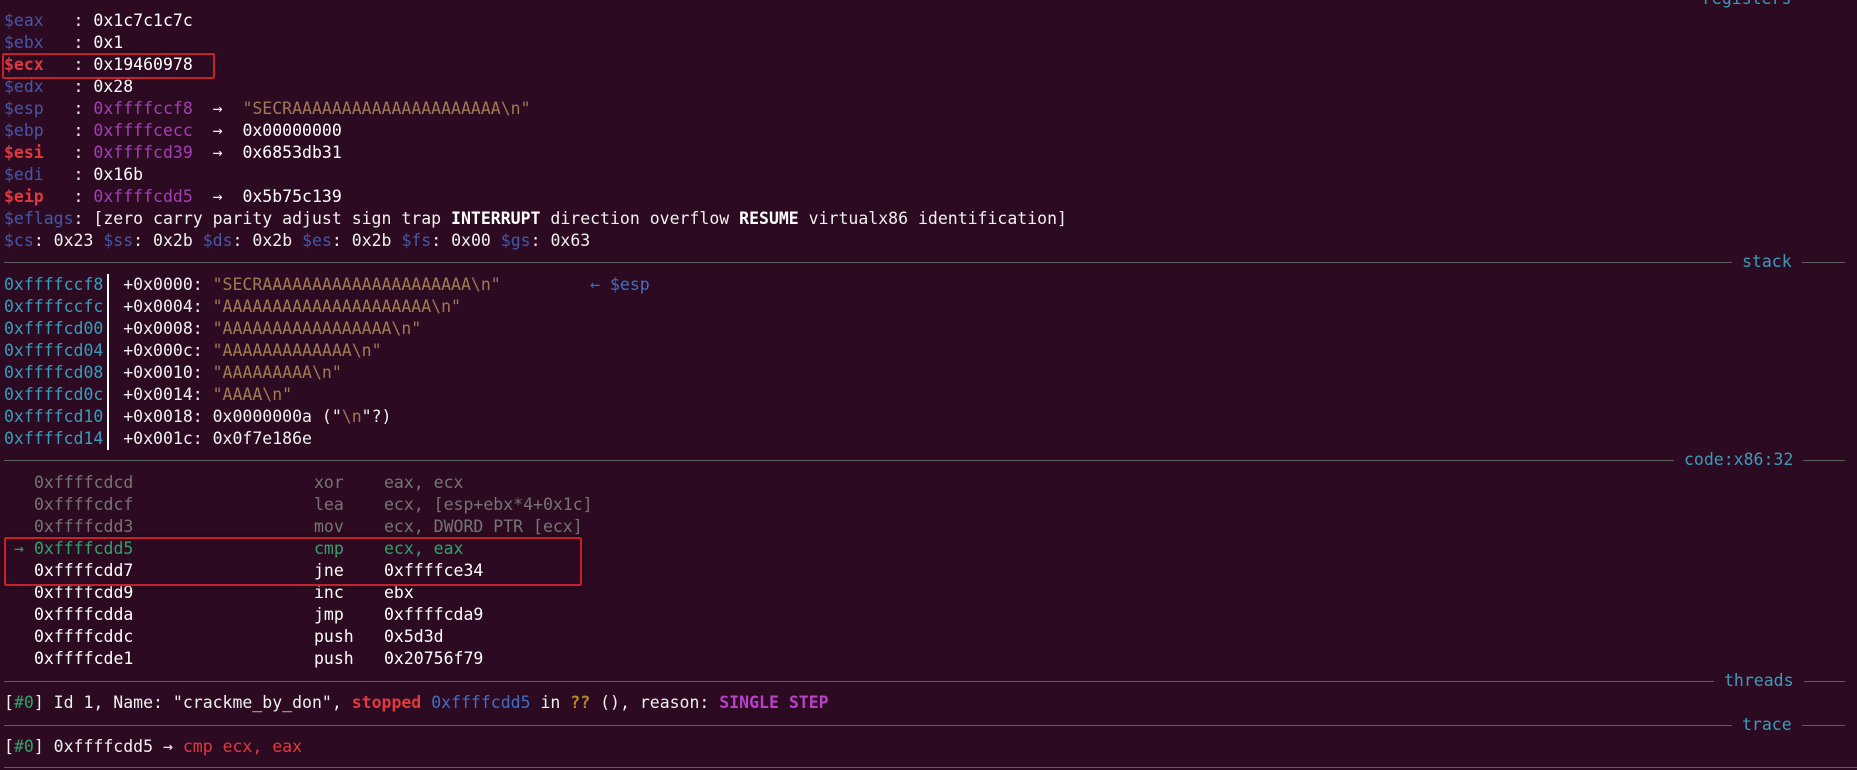  I want to click on register-name: $esp, so click(24, 108).